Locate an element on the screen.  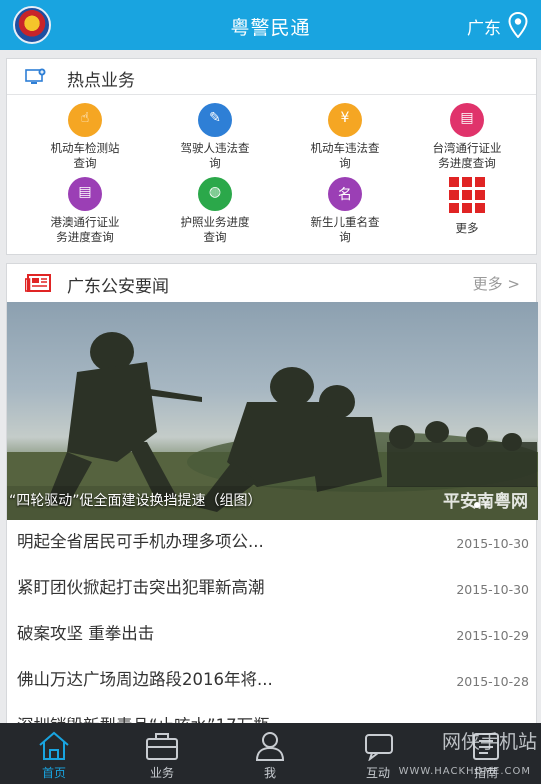
service-more: 更多 is located at coordinates (467, 206).